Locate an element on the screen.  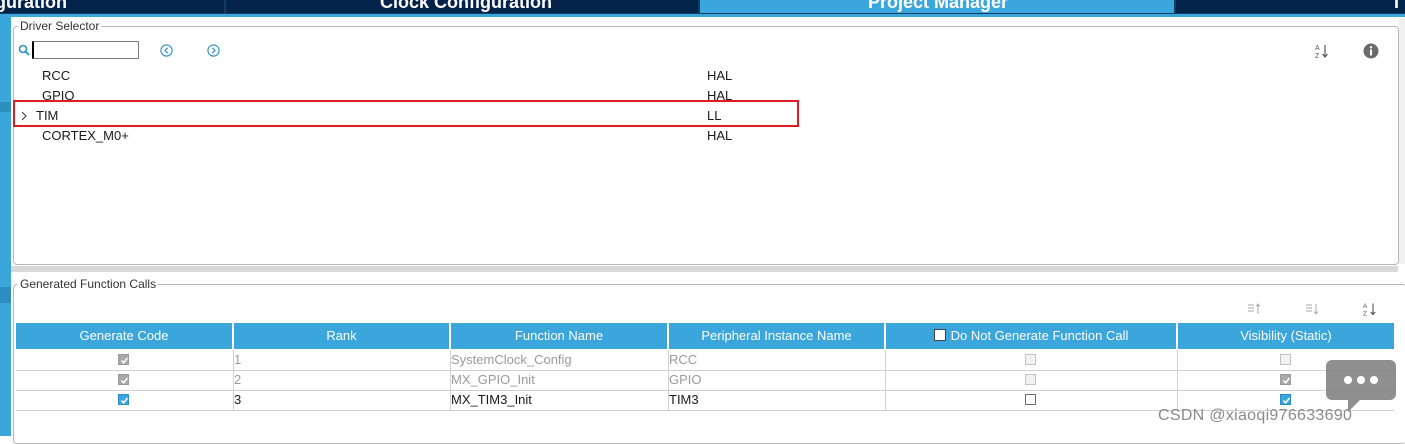
col-do-not-generate: Do Not Generate Function Call is located at coordinates (1031, 336).